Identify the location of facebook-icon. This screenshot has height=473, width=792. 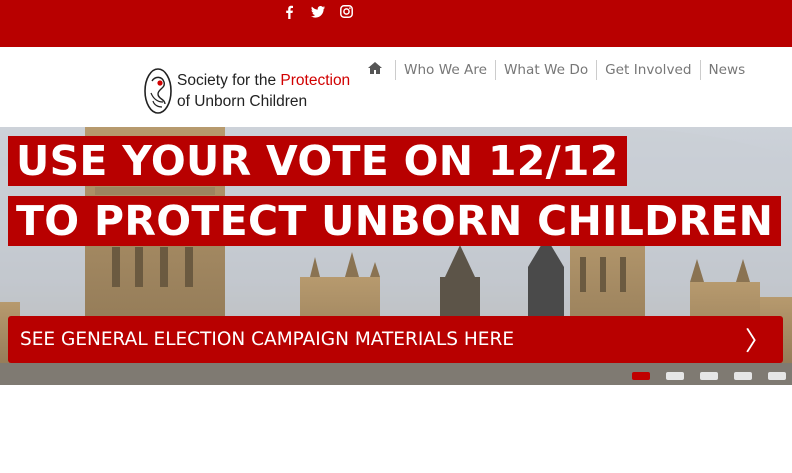
(288, 11).